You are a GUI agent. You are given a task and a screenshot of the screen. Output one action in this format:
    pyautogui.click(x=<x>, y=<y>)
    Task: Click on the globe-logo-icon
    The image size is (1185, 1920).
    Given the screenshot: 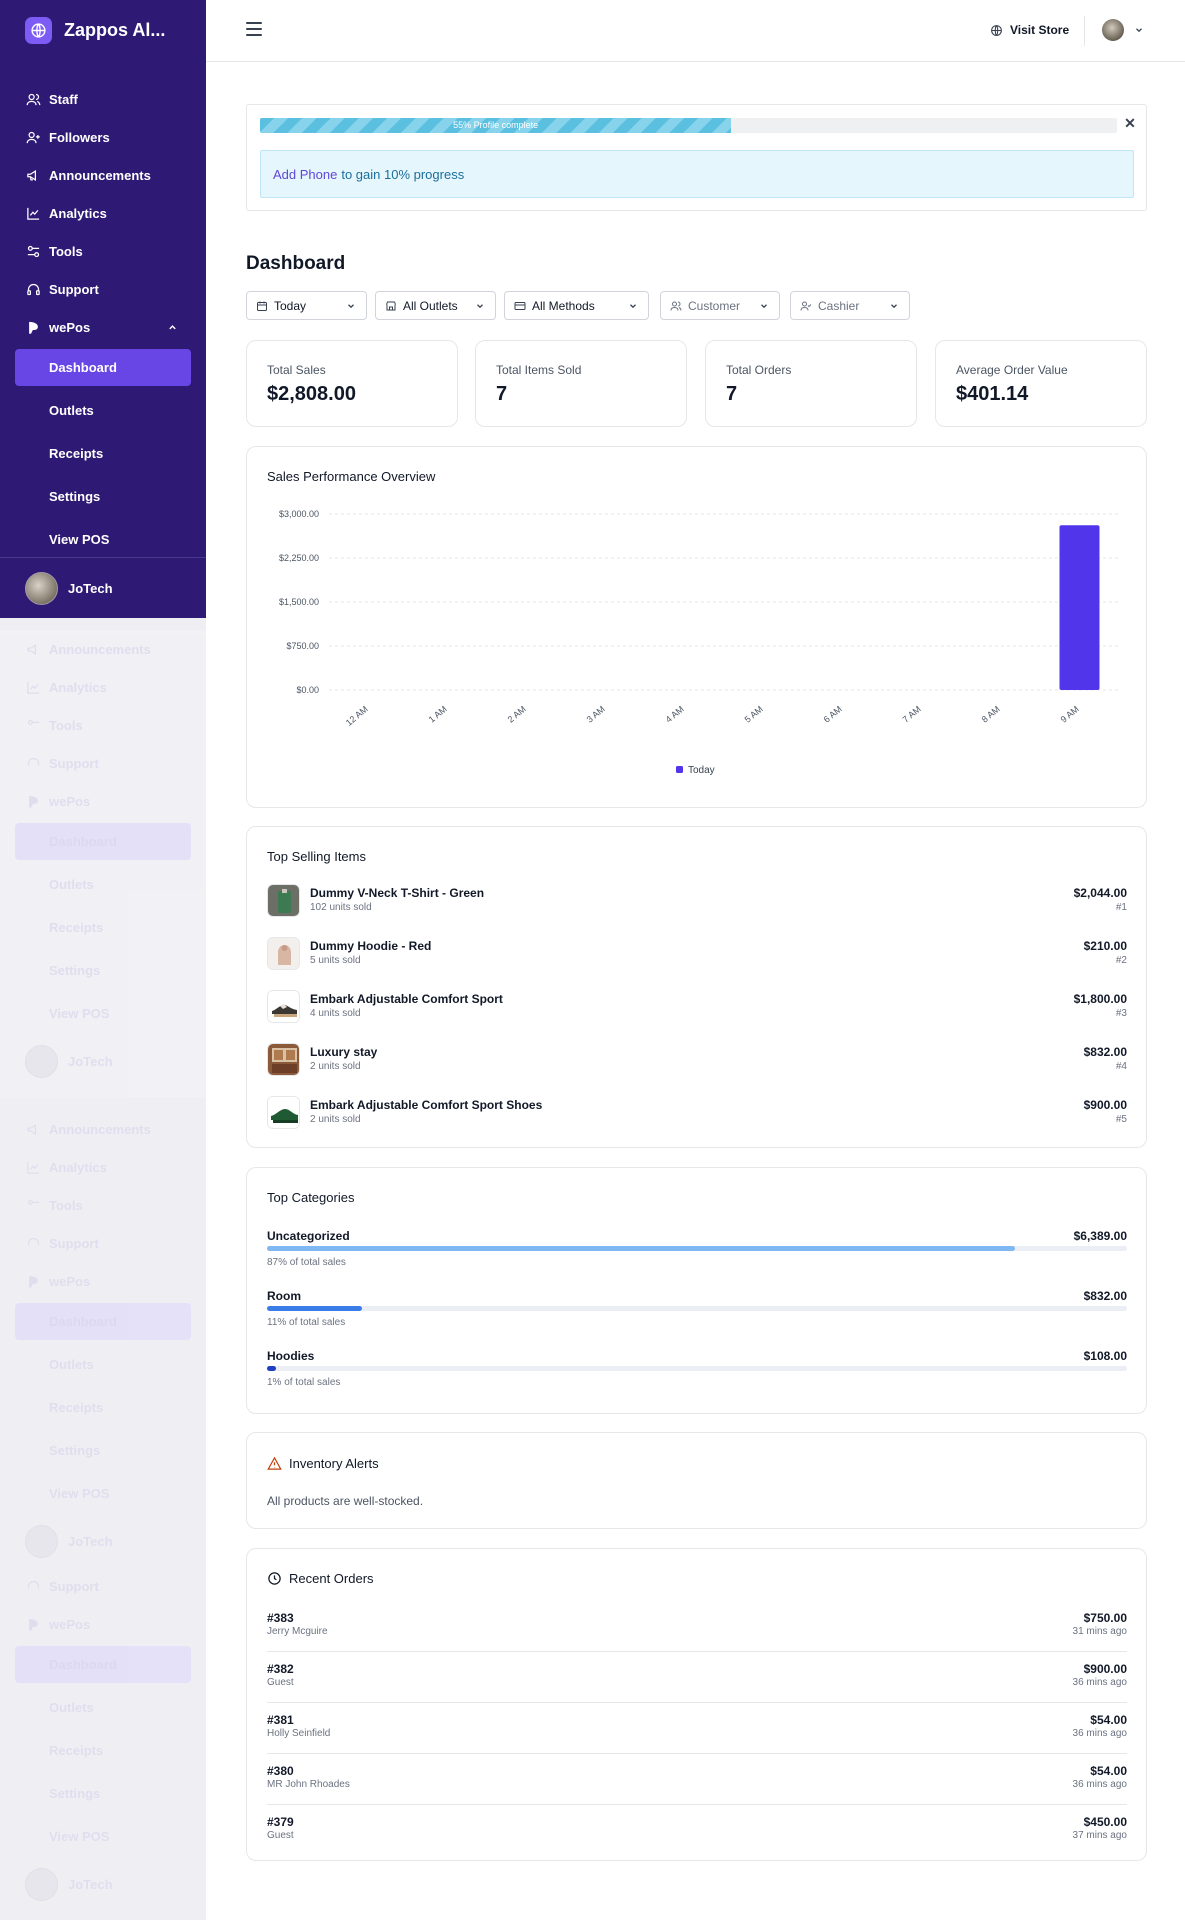 What is the action you would take?
    pyautogui.click(x=38, y=30)
    